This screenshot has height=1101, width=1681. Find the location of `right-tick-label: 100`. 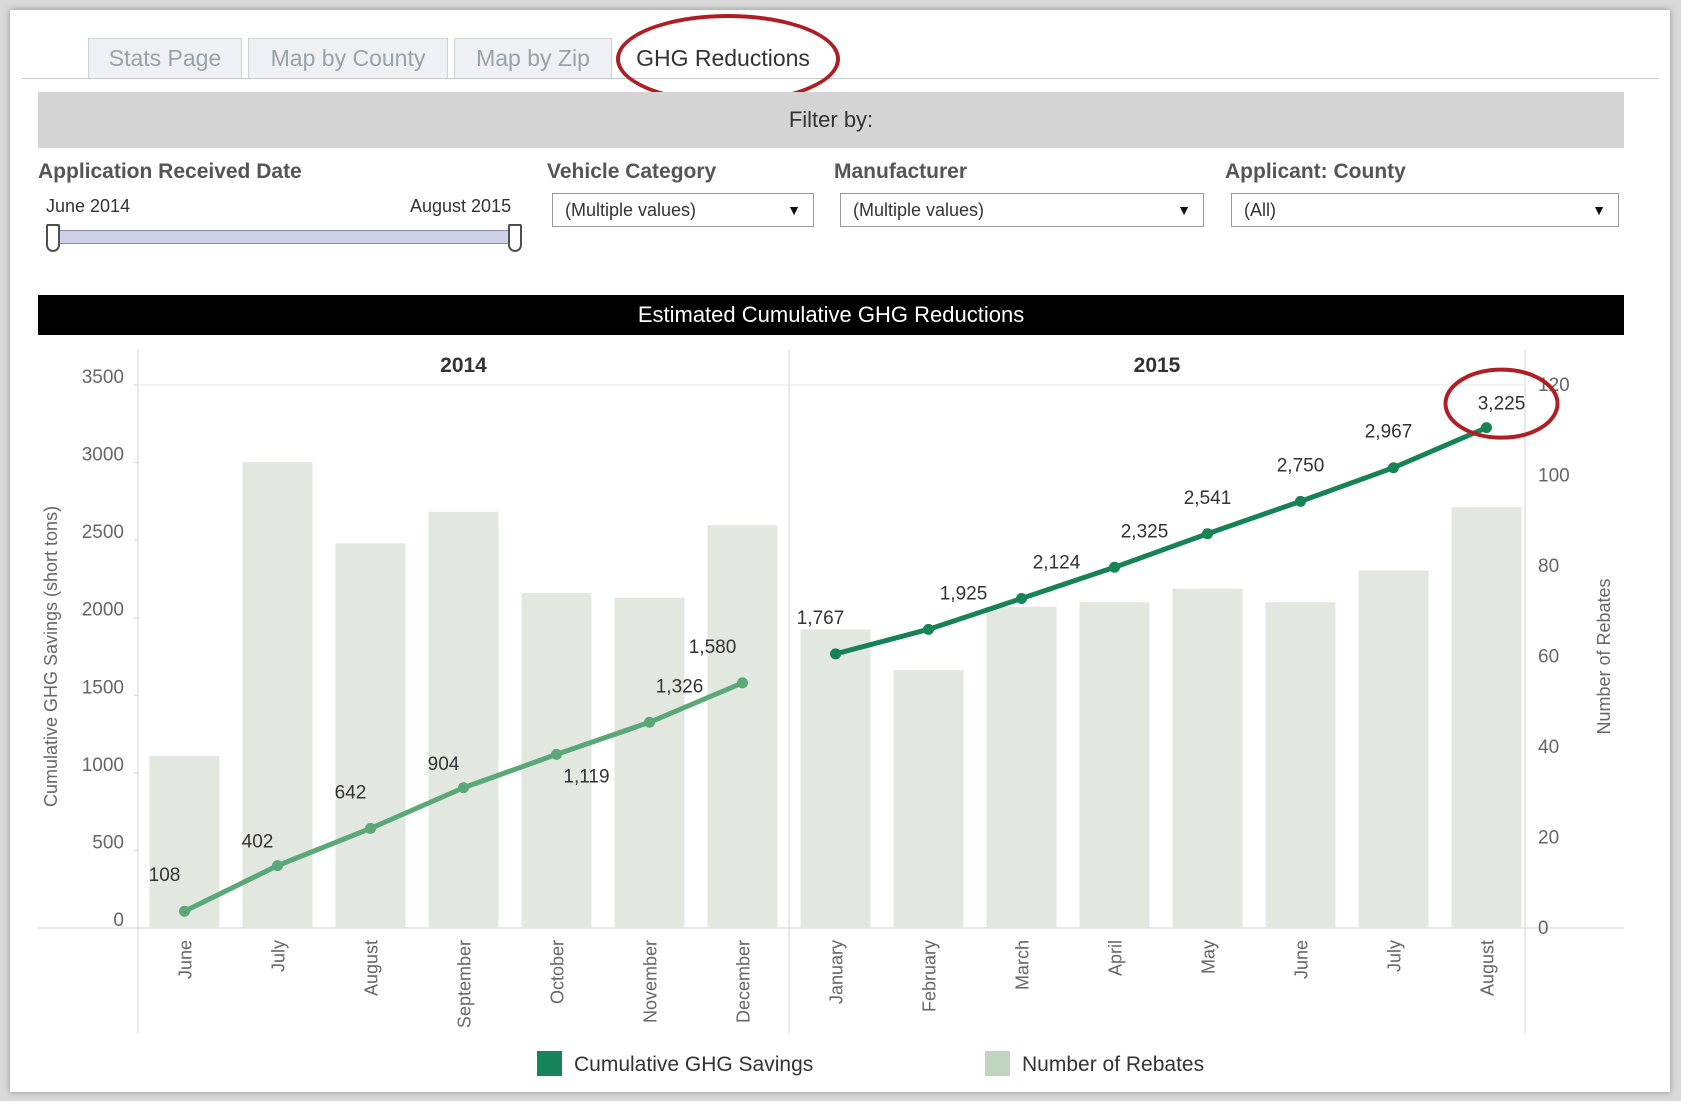

right-tick-label: 100 is located at coordinates (1554, 476).